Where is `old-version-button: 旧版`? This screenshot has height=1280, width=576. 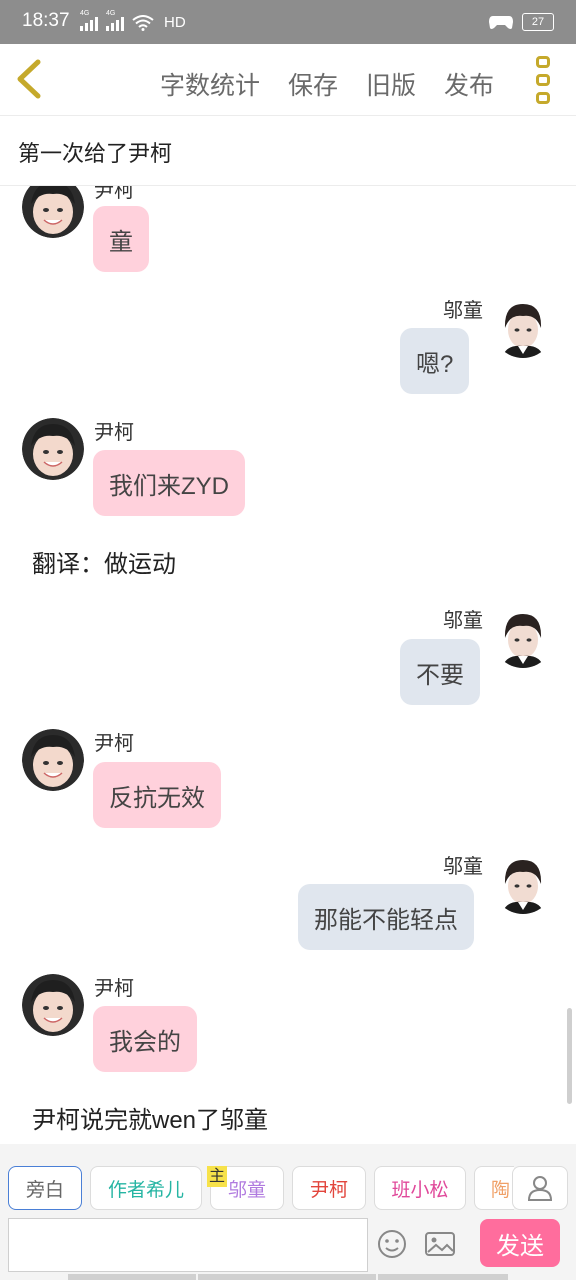 old-version-button: 旧版 is located at coordinates (391, 84).